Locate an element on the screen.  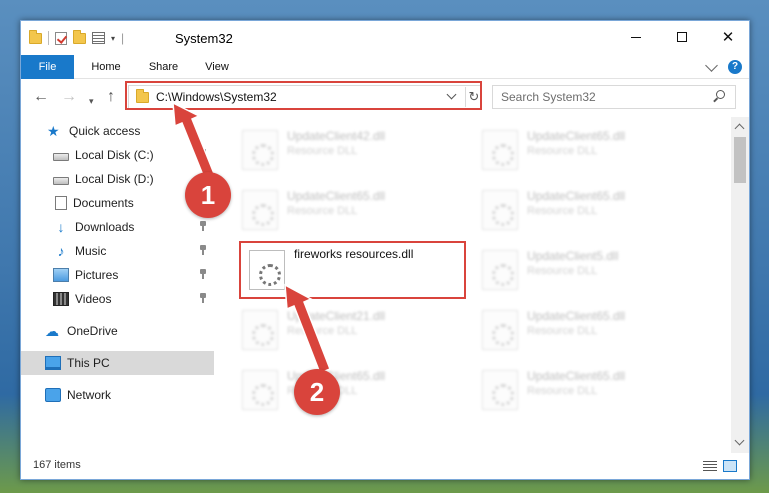
minimize-button is located at coordinates (636, 37).